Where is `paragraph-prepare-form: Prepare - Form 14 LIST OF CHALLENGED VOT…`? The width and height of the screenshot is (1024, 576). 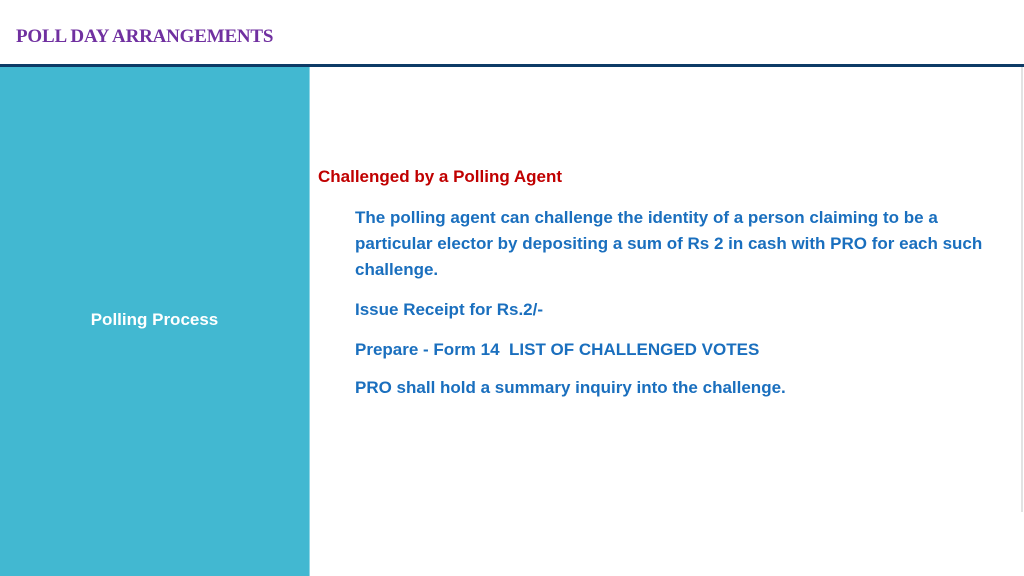 paragraph-prepare-form: Prepare - Form 14 LIST OF CHALLENGED VOT… is located at coordinates (557, 349).